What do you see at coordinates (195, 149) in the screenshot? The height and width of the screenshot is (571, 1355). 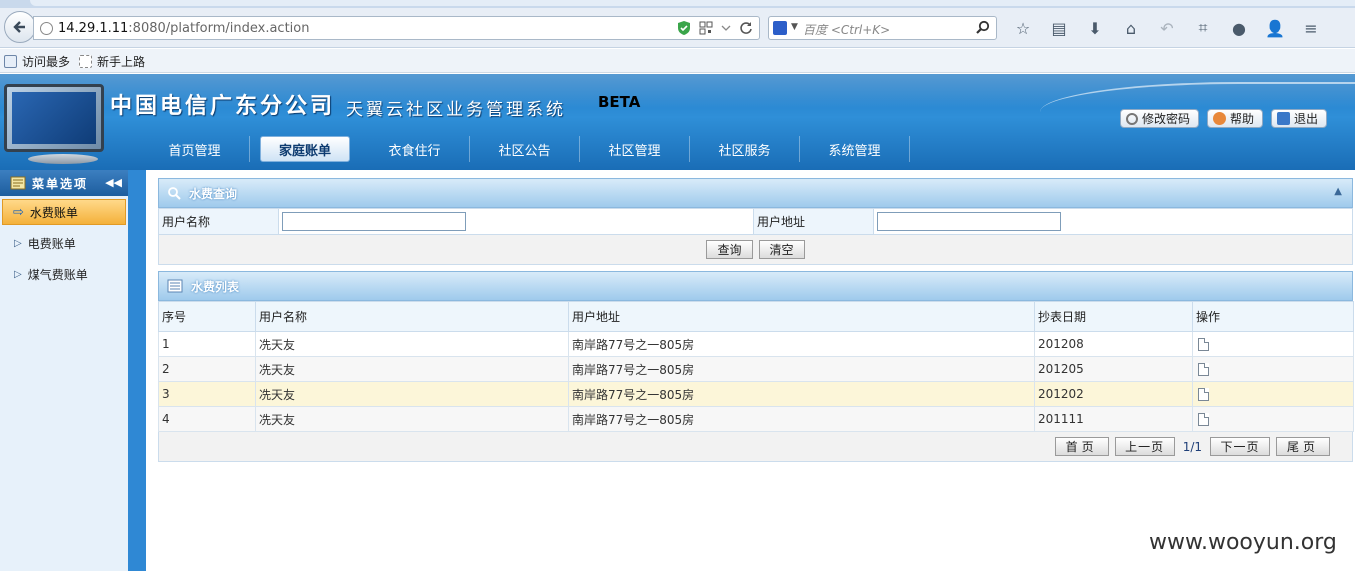 I see `nav-home: 首页管理` at bounding box center [195, 149].